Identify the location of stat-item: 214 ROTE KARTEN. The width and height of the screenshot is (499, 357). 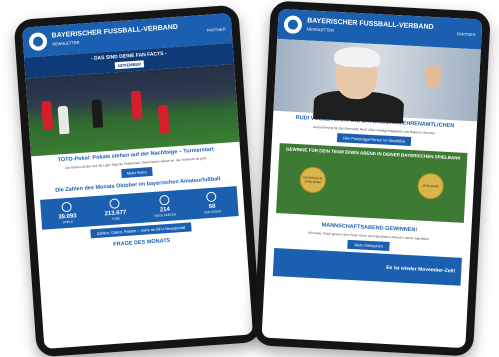
(164, 206).